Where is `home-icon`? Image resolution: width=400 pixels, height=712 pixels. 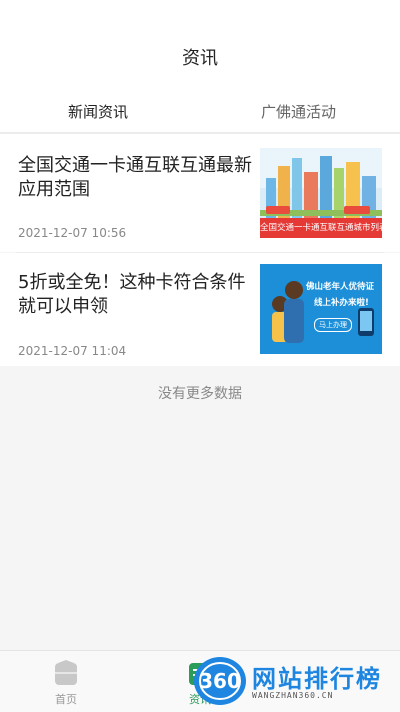
home-icon is located at coordinates (66, 672).